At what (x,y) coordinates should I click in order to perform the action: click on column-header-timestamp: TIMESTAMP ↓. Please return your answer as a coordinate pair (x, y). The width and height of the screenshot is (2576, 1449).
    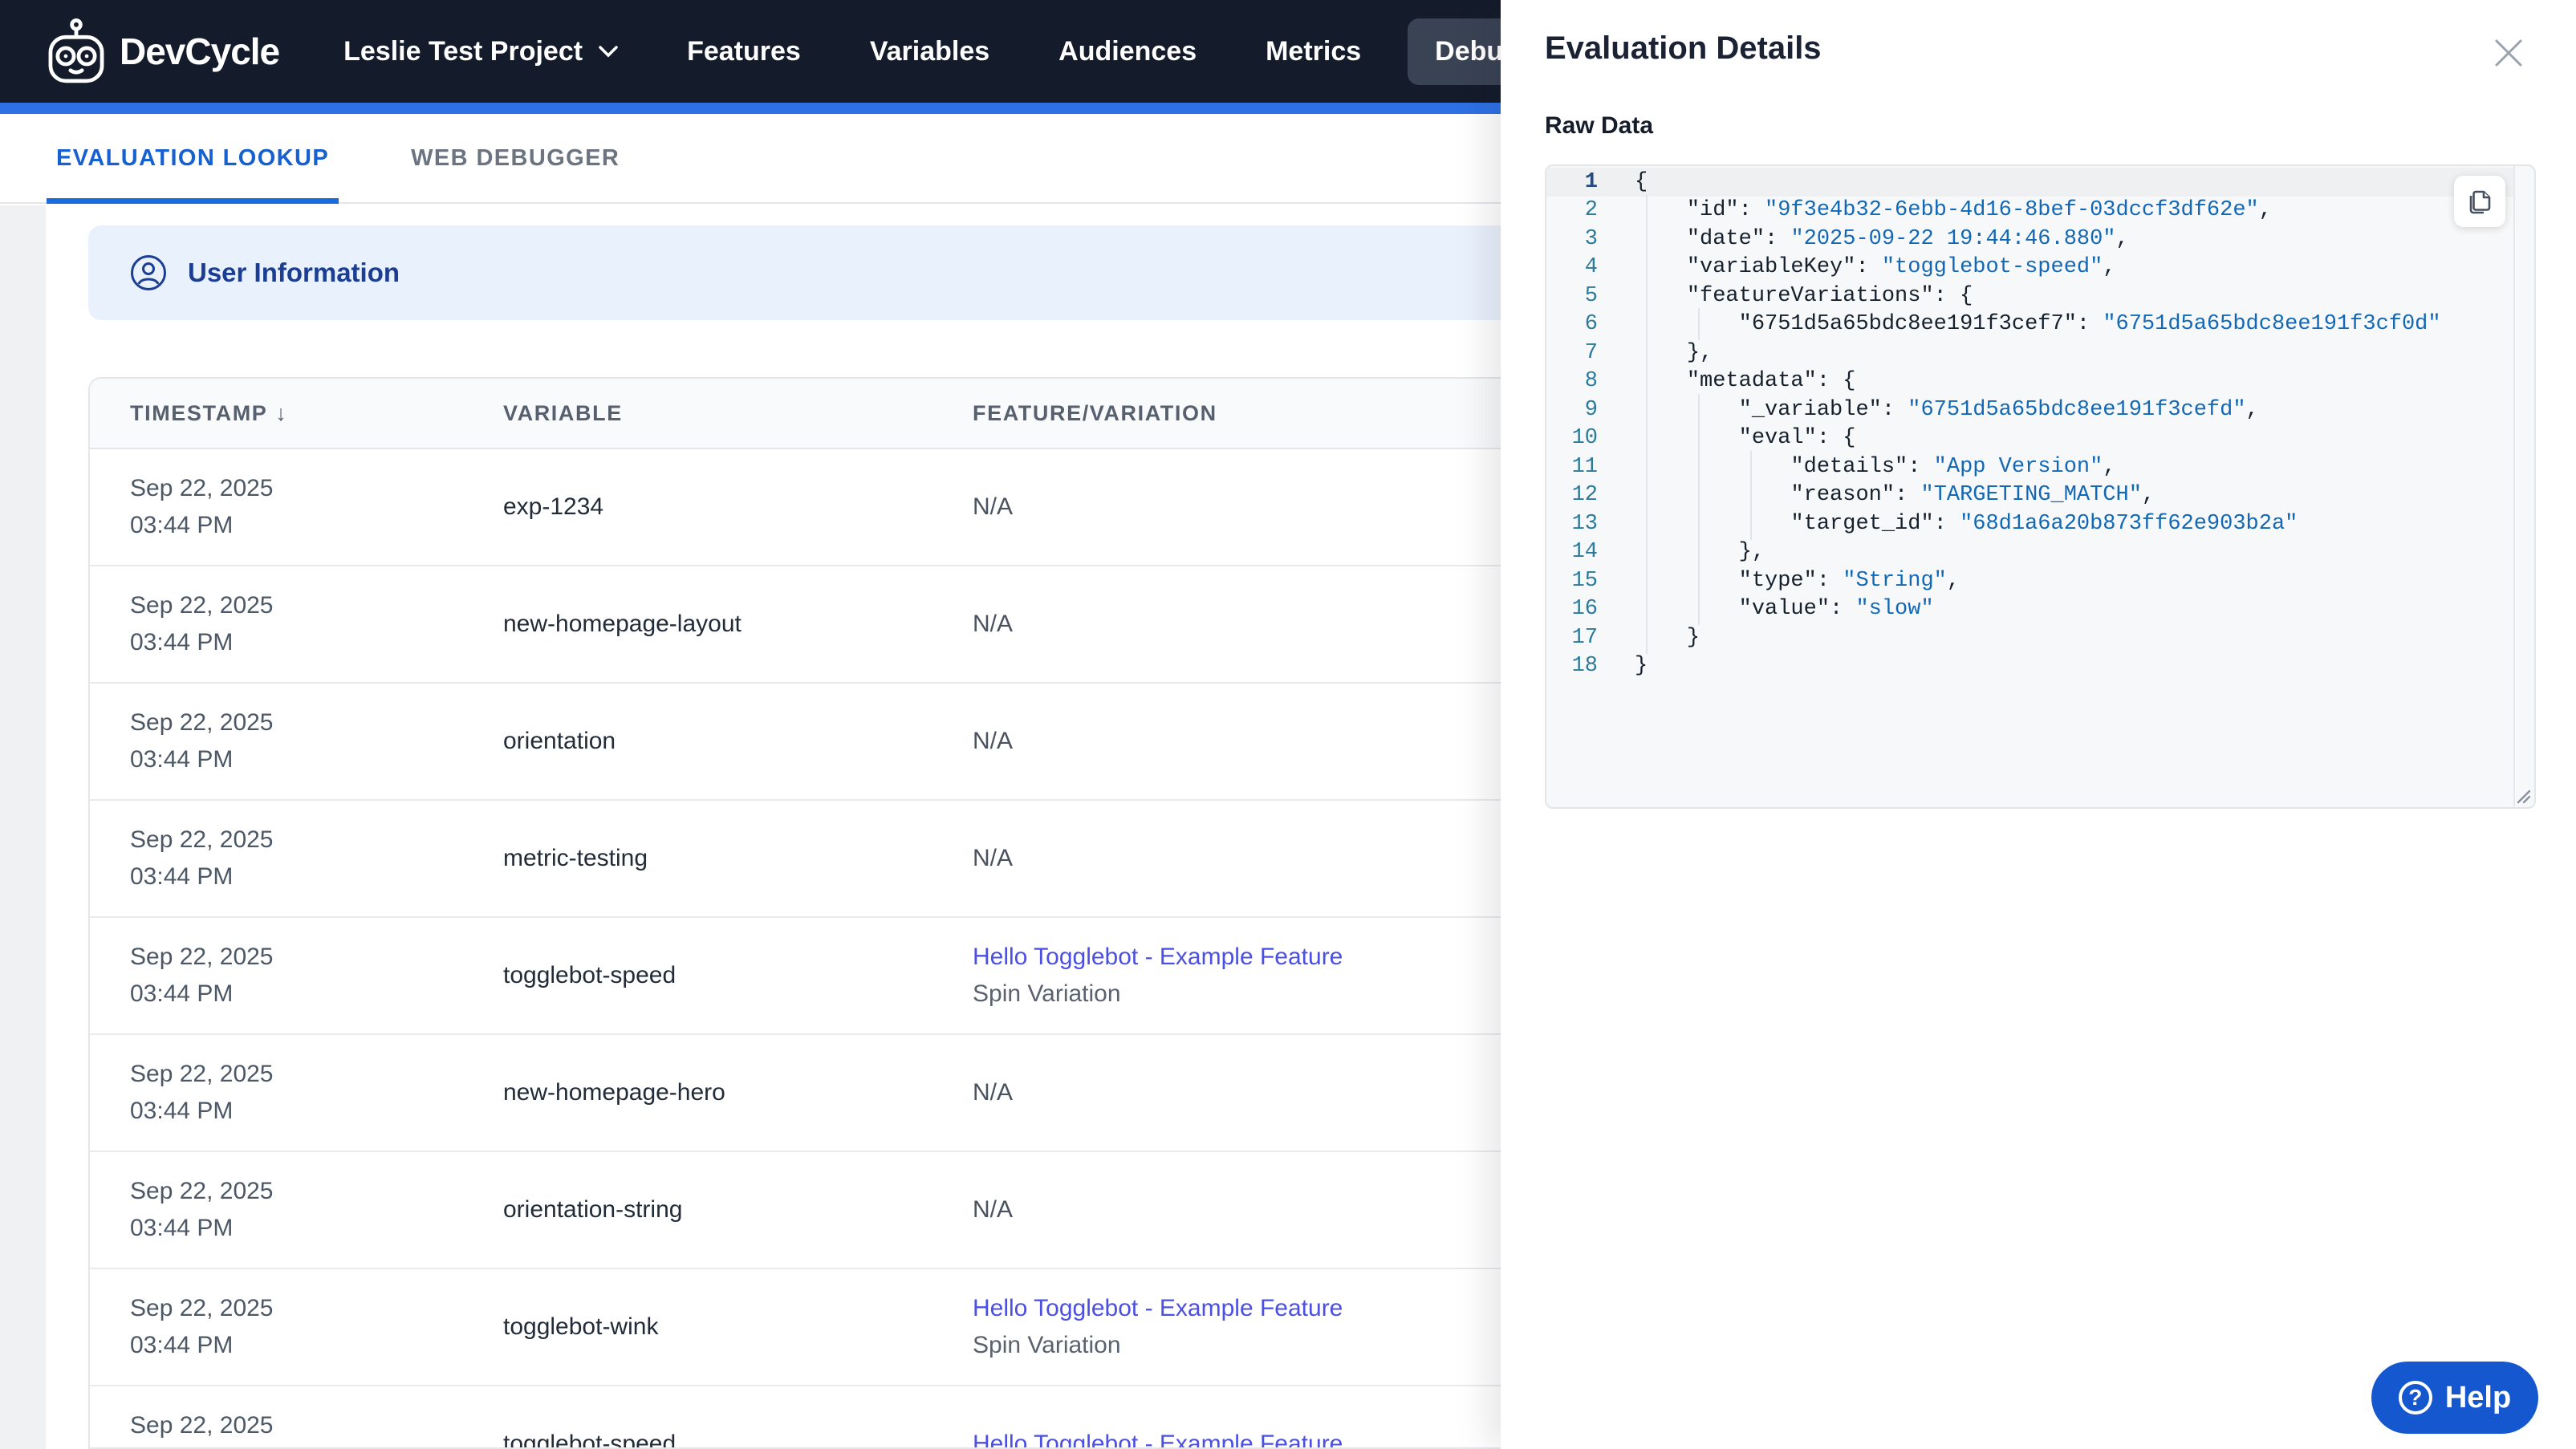
    Looking at the image, I should click on (209, 413).